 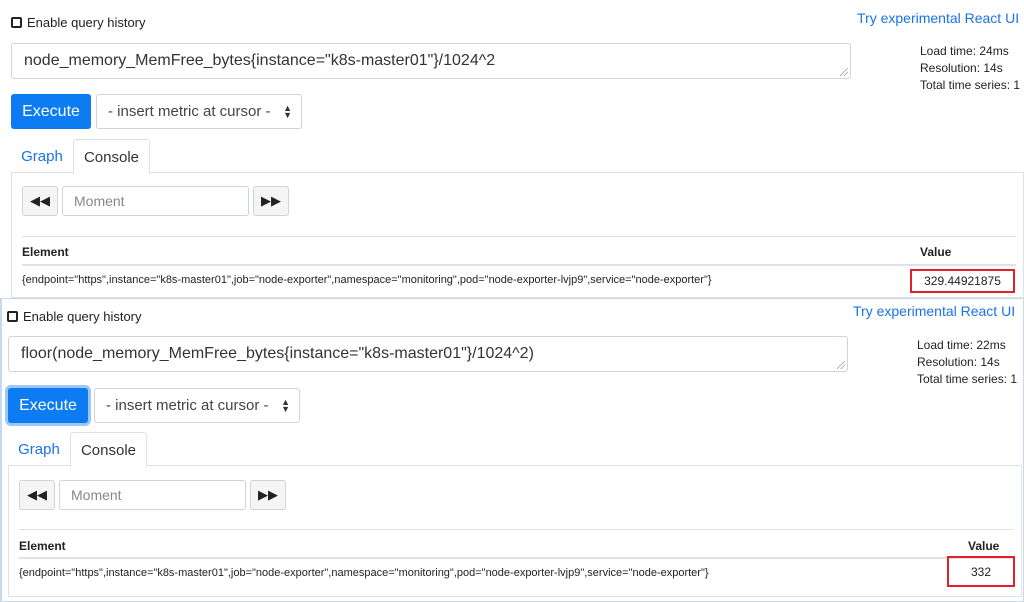 I want to click on table-row-value: 329.44921875, so click(x=962, y=281).